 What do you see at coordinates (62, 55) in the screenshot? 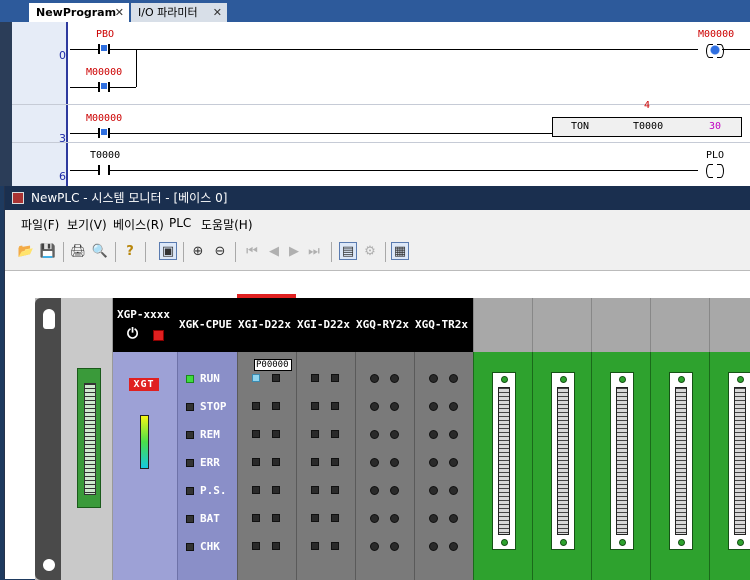
I see `rung-number: 0` at bounding box center [62, 55].